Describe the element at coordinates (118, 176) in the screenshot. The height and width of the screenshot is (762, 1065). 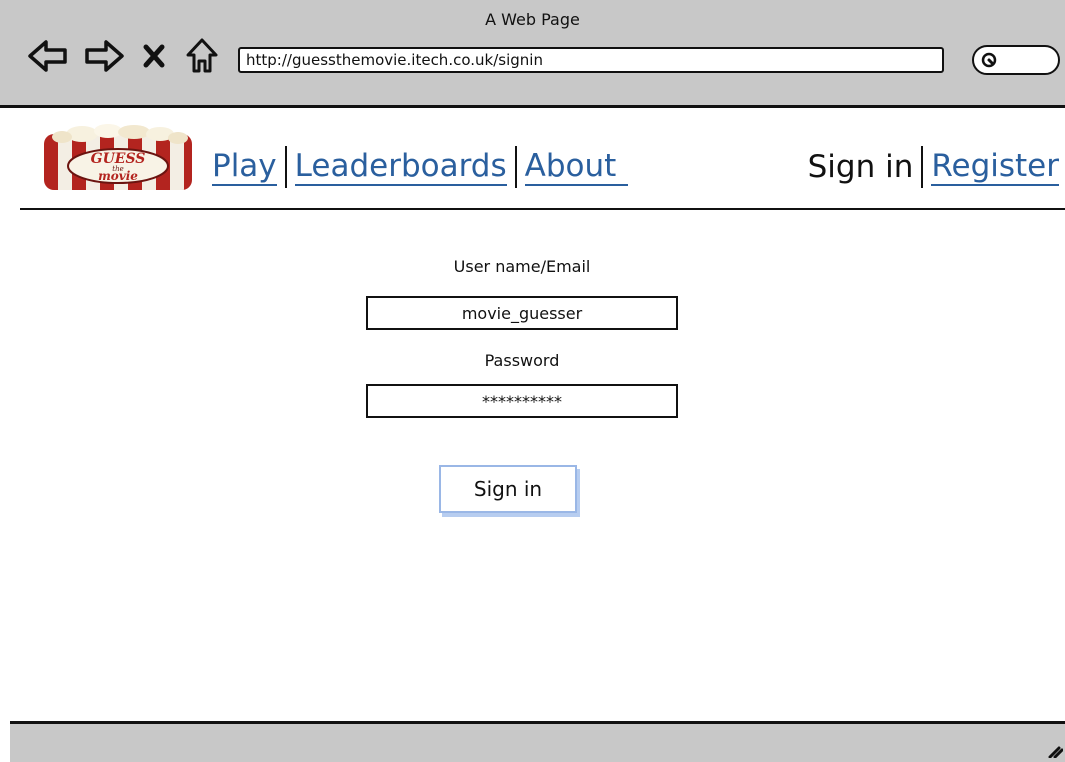
I see `logo-text-movie: movie` at that location.